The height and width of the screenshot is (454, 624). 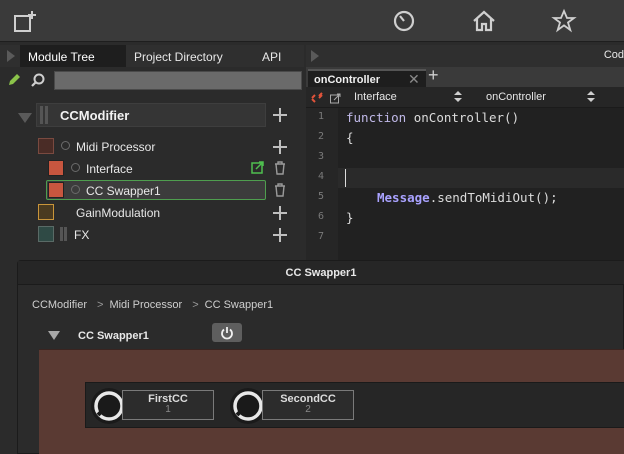 I want to click on tab-project-directory: Project Directory, so click(x=178, y=56).